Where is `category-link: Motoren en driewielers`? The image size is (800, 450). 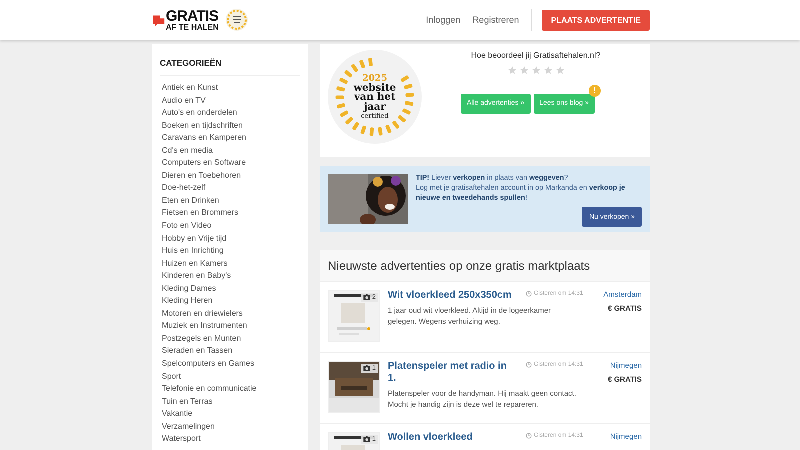 category-link: Motoren en driewielers is located at coordinates (230, 314).